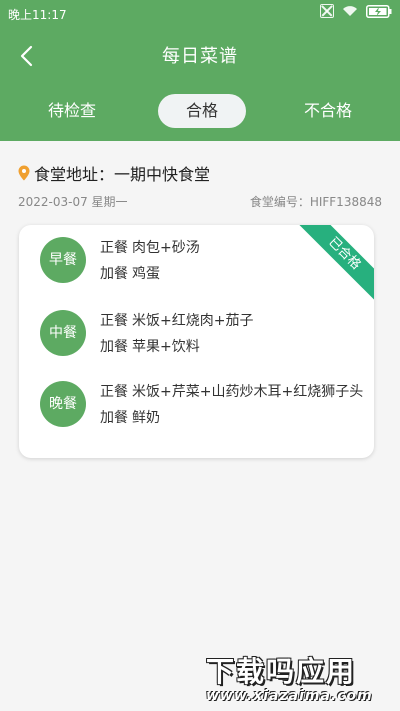 This screenshot has width=400, height=711. I want to click on extra-course-line: 加餐 鲜奶, so click(231, 418).